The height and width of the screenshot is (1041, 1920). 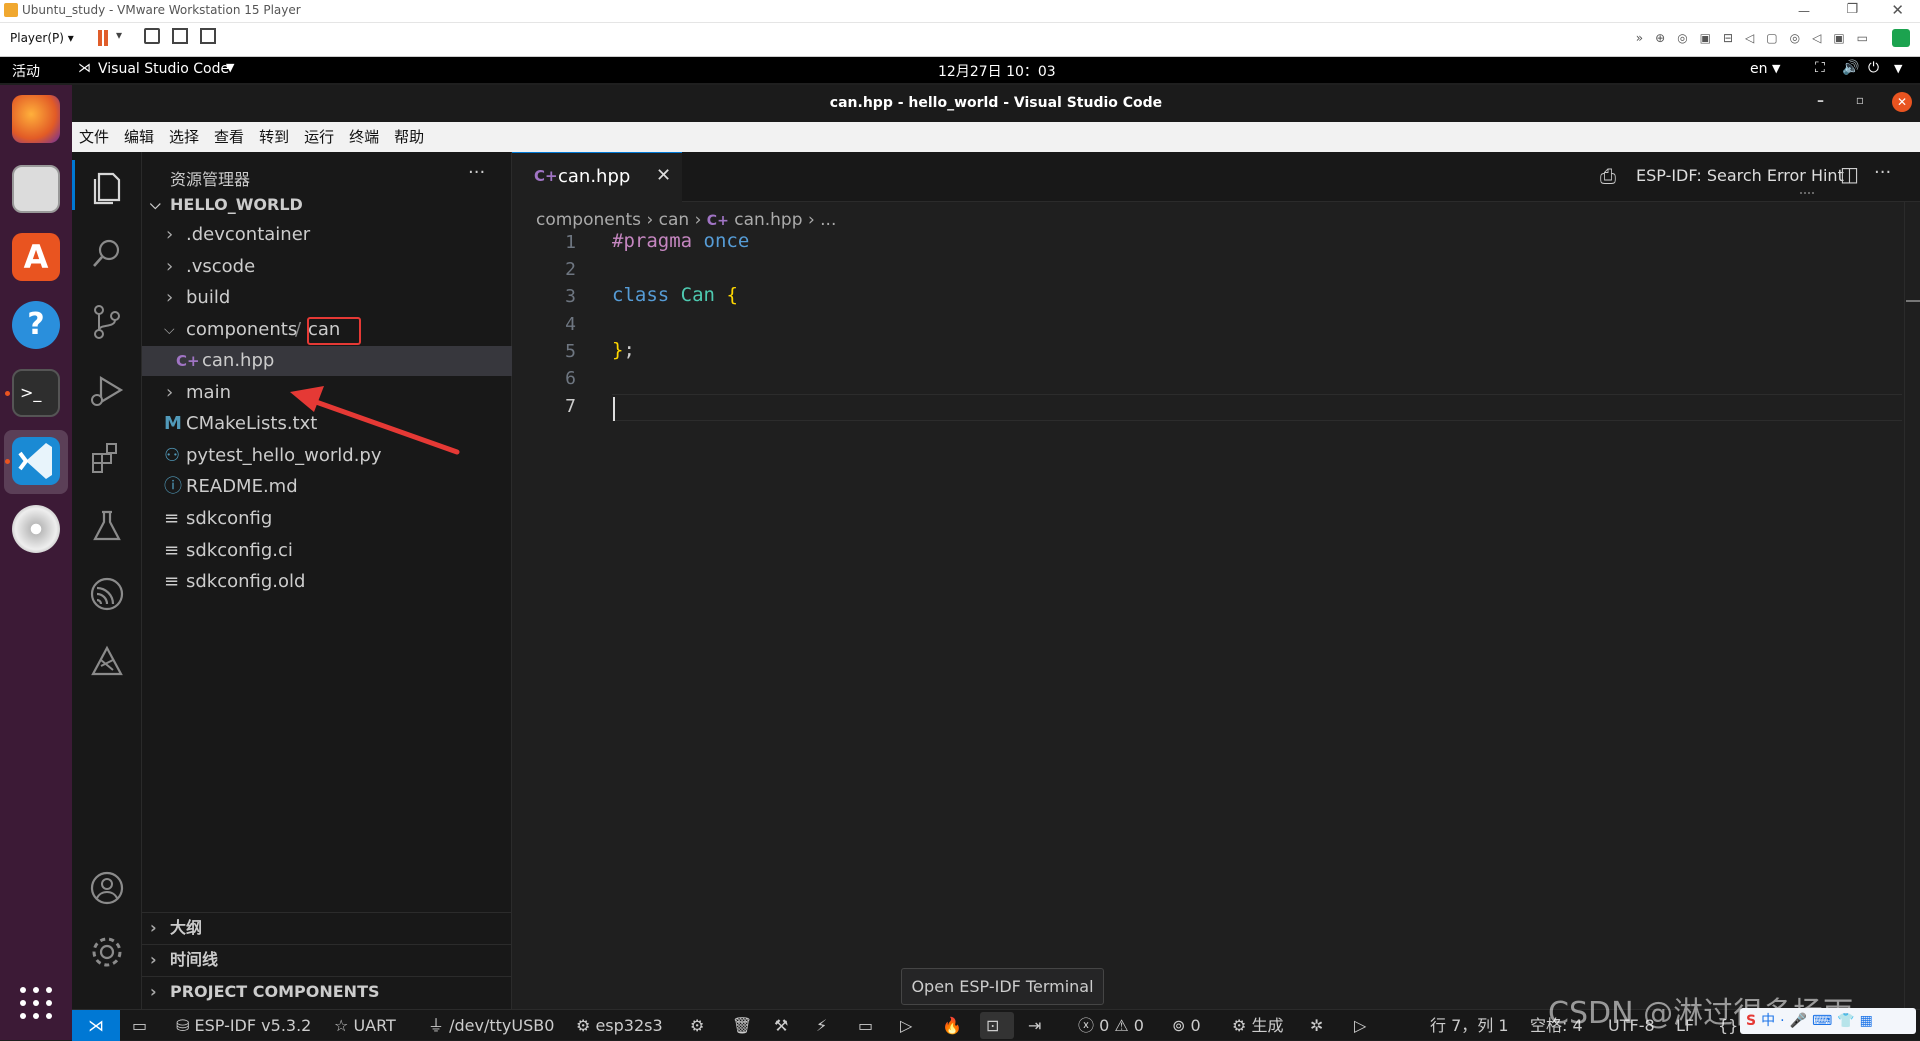 What do you see at coordinates (623, 350) in the screenshot?
I see `code-line-5: };` at bounding box center [623, 350].